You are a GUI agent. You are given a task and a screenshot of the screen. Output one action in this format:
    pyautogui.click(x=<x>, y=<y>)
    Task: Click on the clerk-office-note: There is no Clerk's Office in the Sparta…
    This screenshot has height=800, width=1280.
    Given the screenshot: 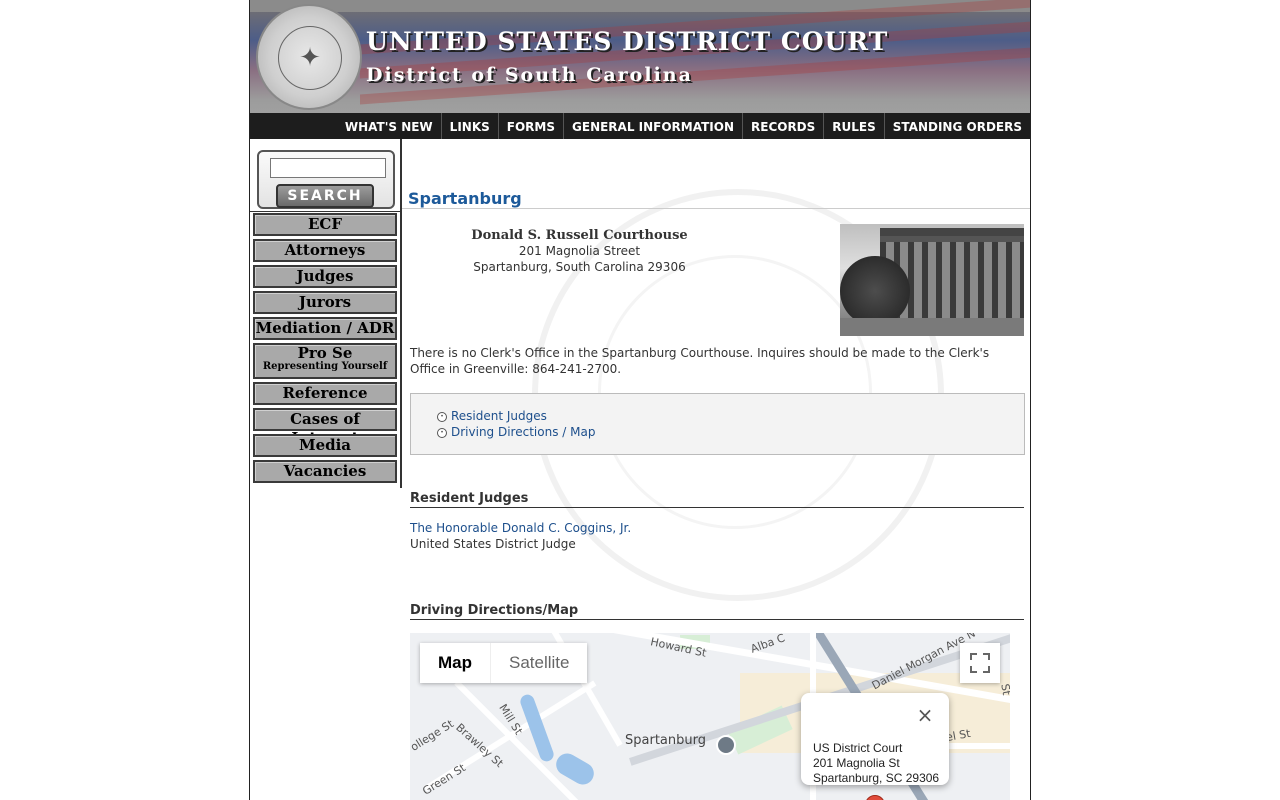 What is the action you would take?
    pyautogui.click(x=700, y=361)
    